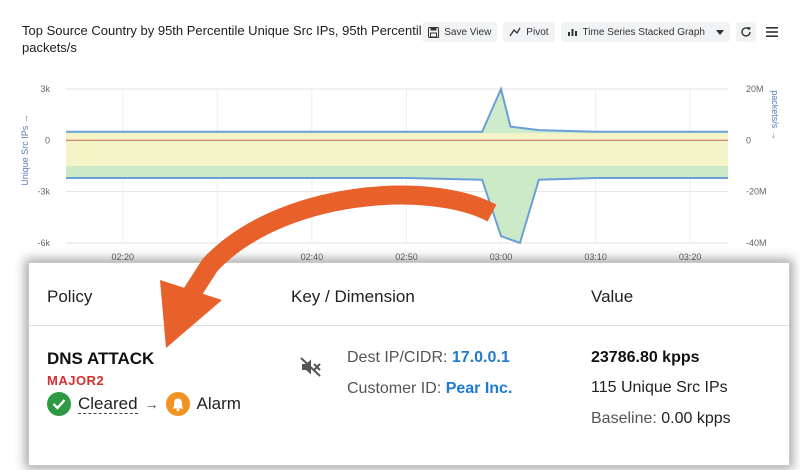  I want to click on negative-band-yellow, so click(397, 153).